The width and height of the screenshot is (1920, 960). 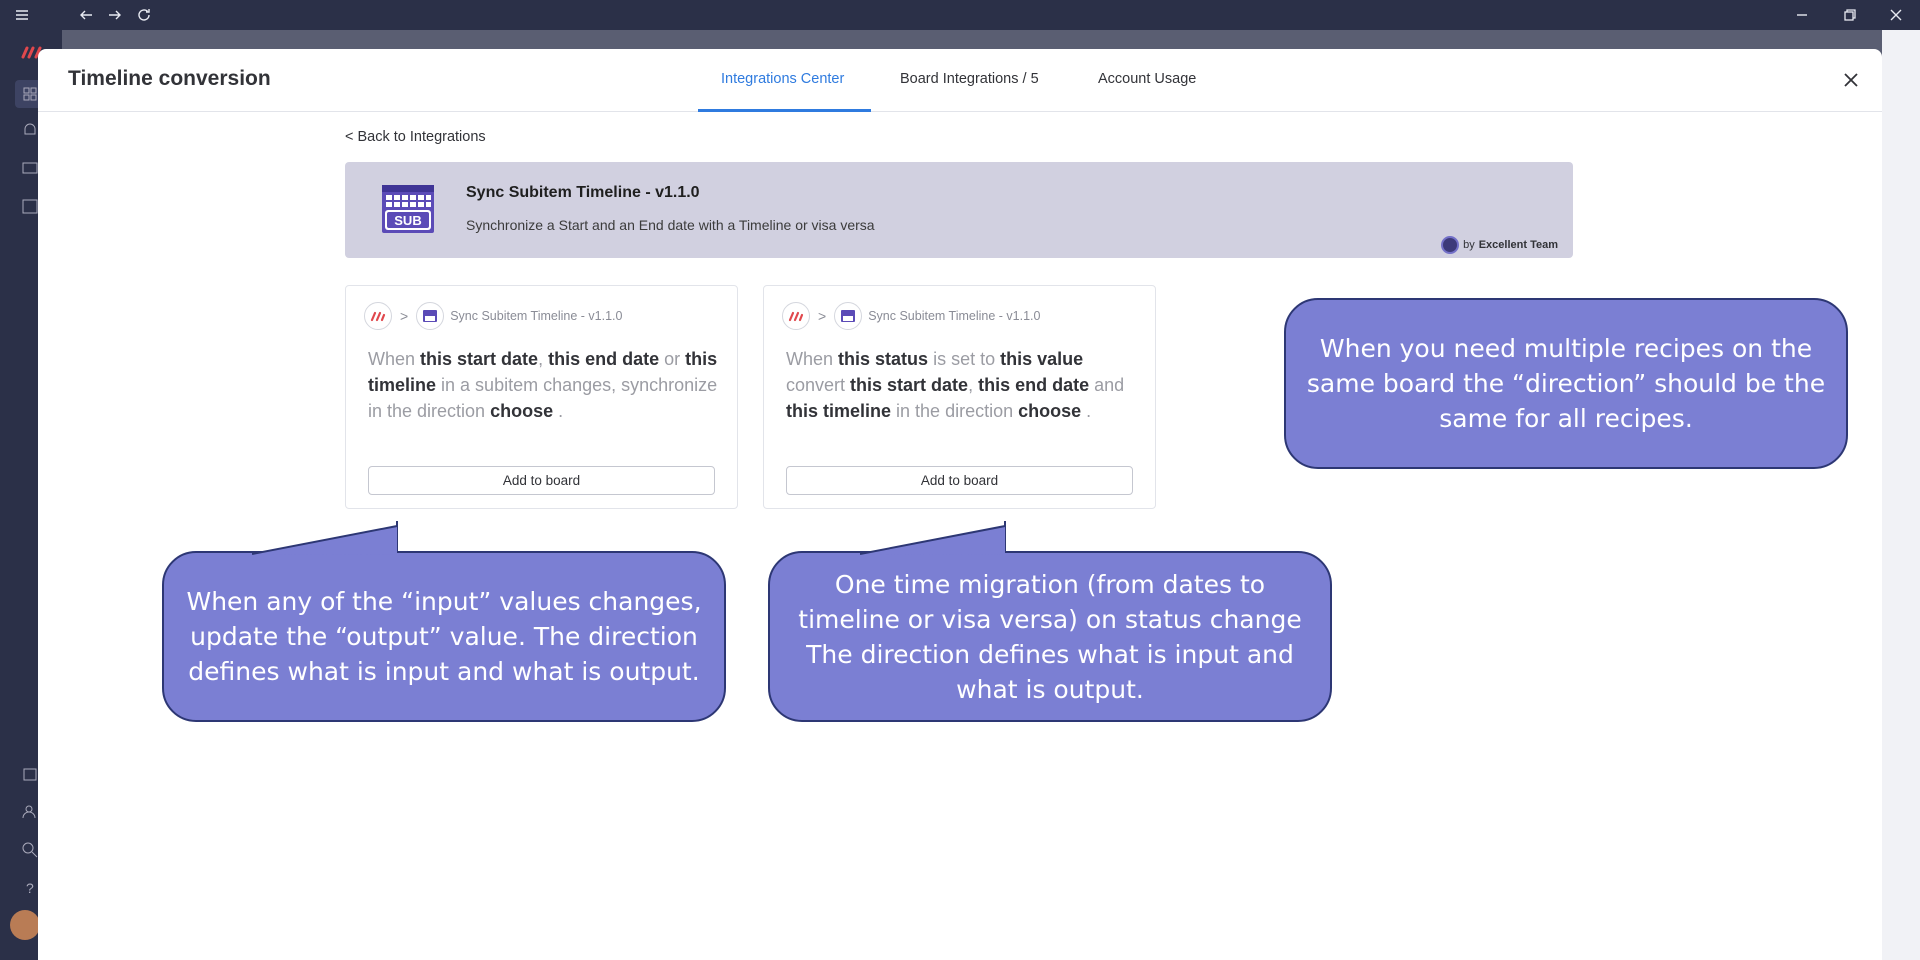 What do you see at coordinates (1450, 245) in the screenshot?
I see `author-avatar` at bounding box center [1450, 245].